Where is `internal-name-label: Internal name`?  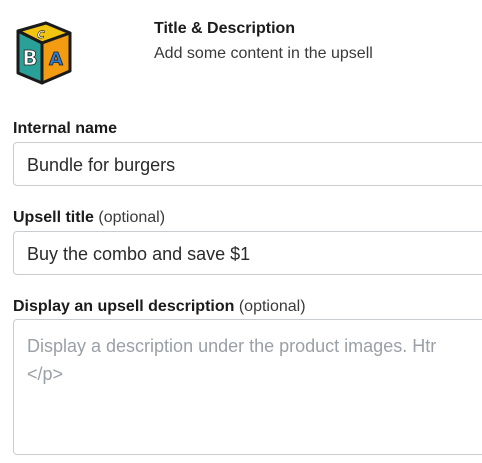 internal-name-label: Internal name is located at coordinates (65, 129).